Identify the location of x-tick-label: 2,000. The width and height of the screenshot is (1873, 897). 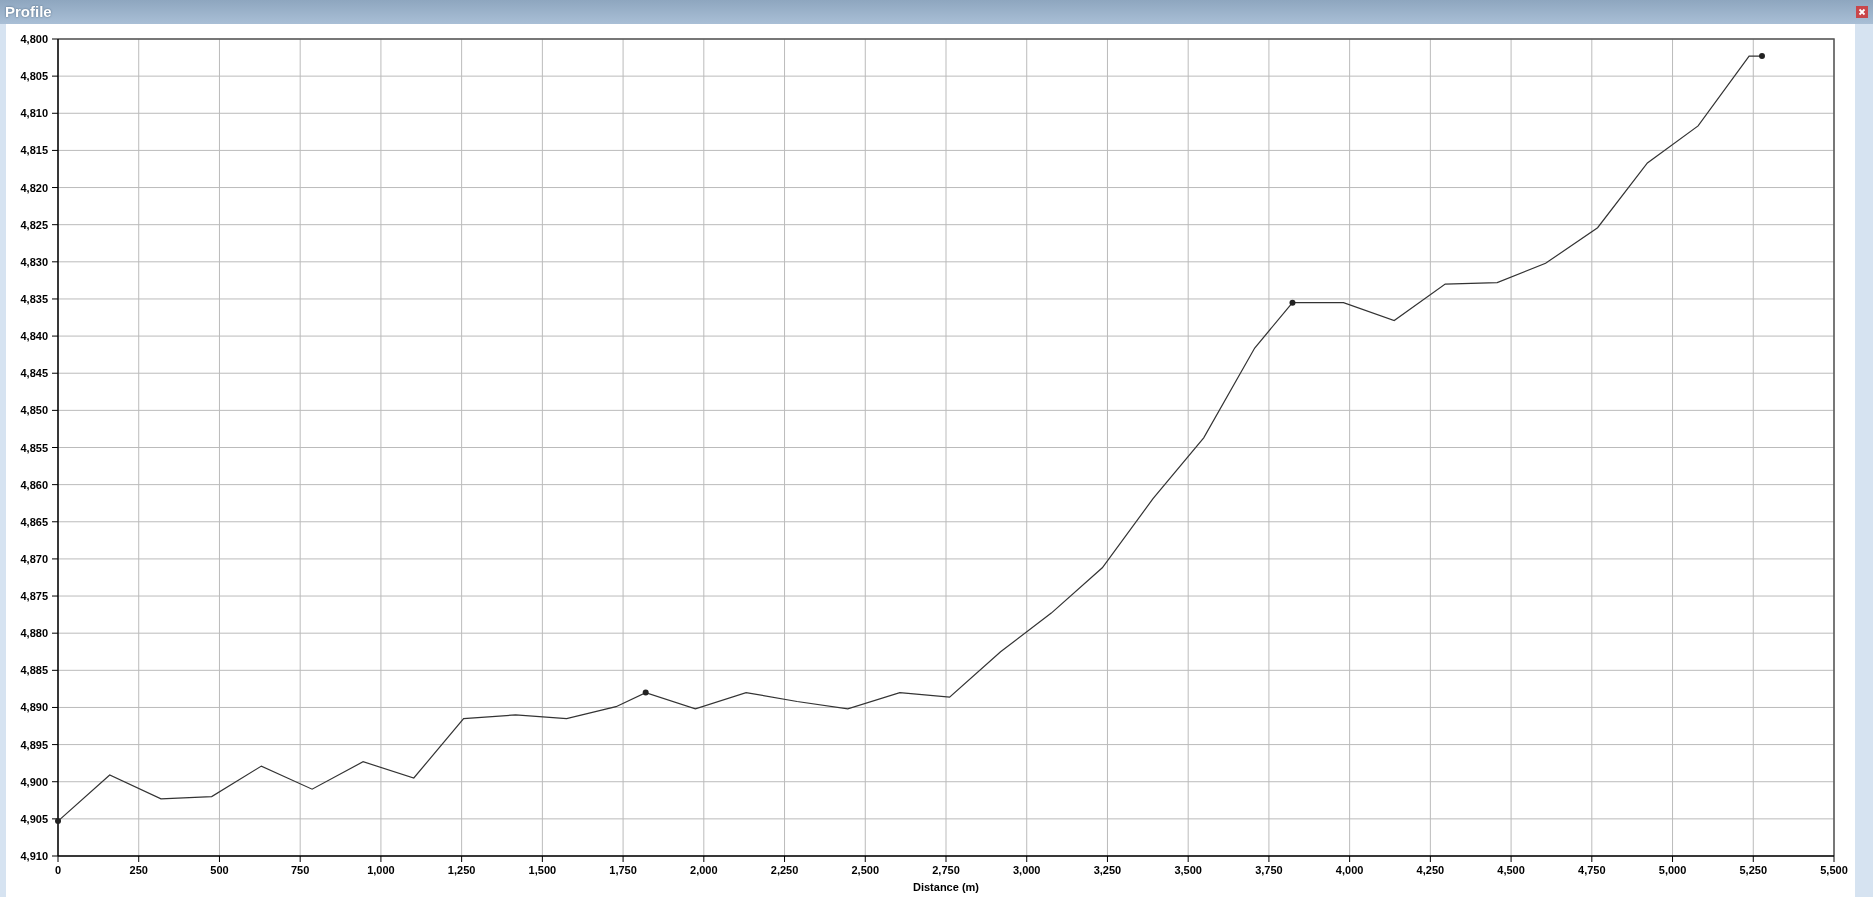
(704, 870).